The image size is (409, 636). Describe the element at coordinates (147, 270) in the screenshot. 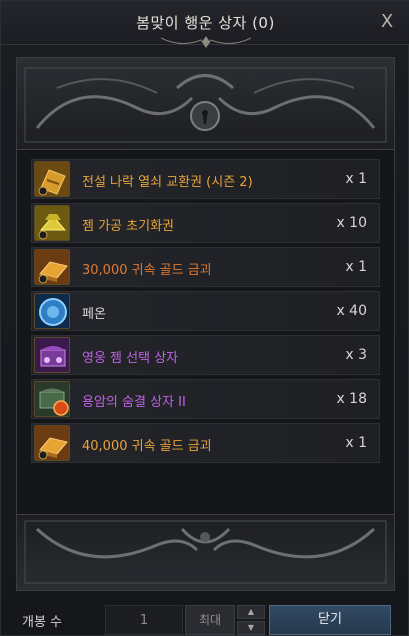

I see `reward-name: 30,000 귀속 골드 금괴` at that location.